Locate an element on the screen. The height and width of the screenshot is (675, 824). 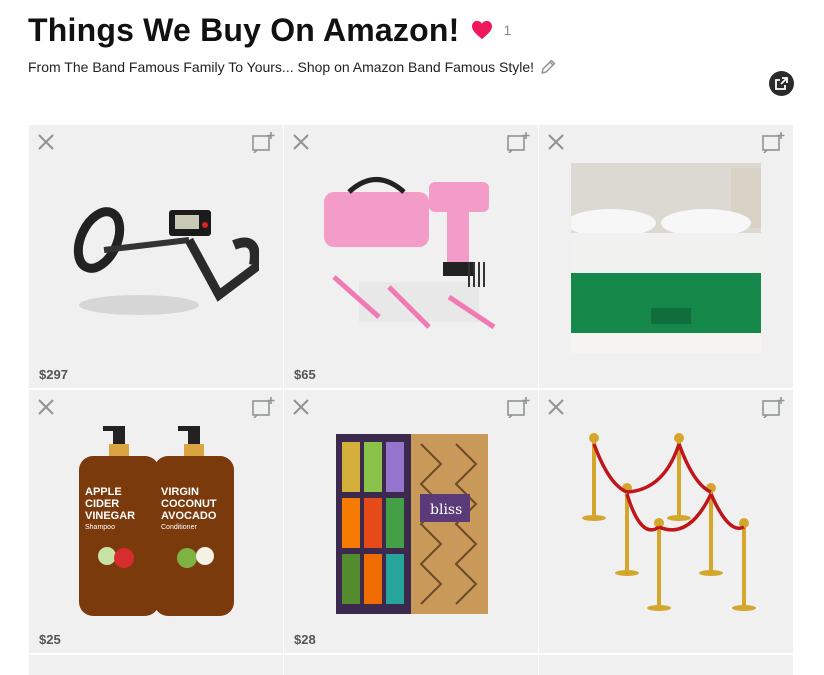
product-image-green-mattress is located at coordinates (666, 258).